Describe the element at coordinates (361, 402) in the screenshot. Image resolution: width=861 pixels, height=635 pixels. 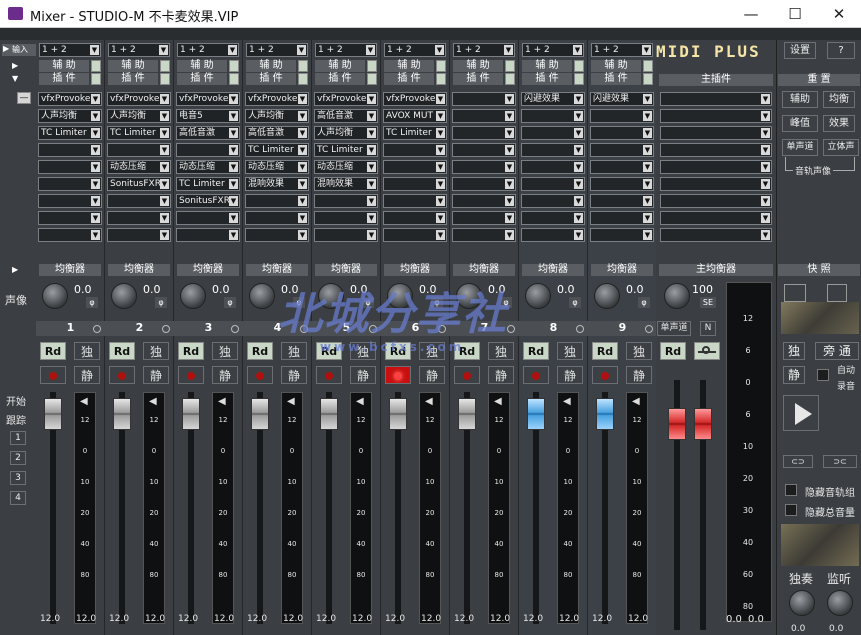
I see `channel-5-speaker-icon: ◀` at that location.